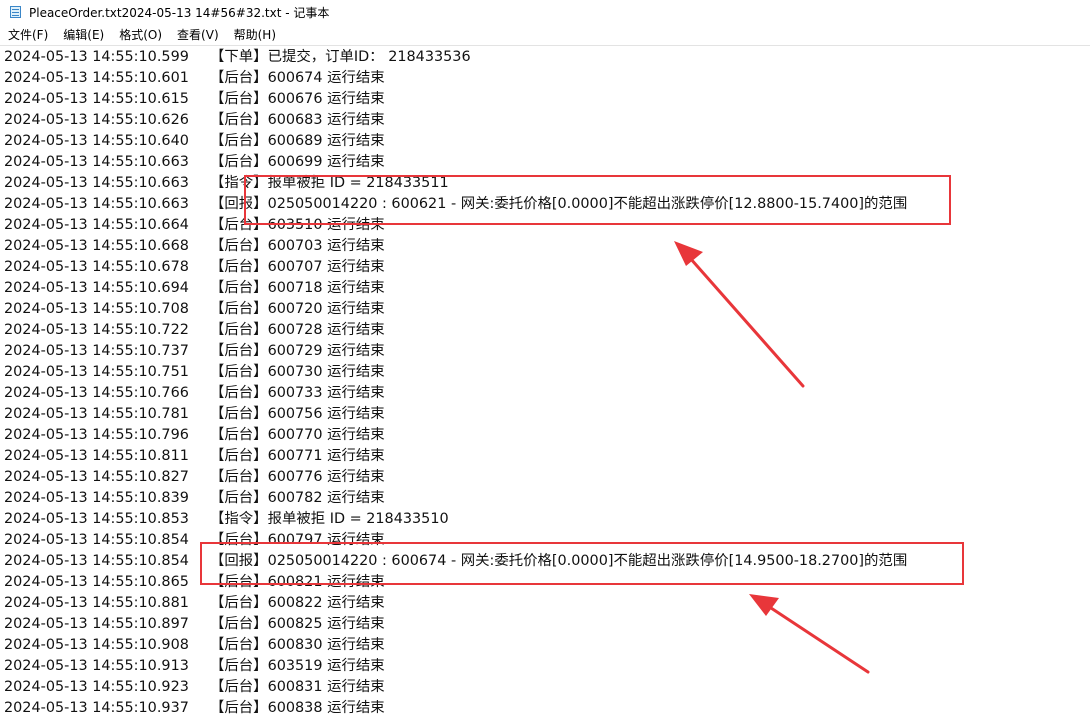 This screenshot has height=718, width=1090. I want to click on log-timestamp: 2024-05-13 14:55:10.668, so click(96, 246).